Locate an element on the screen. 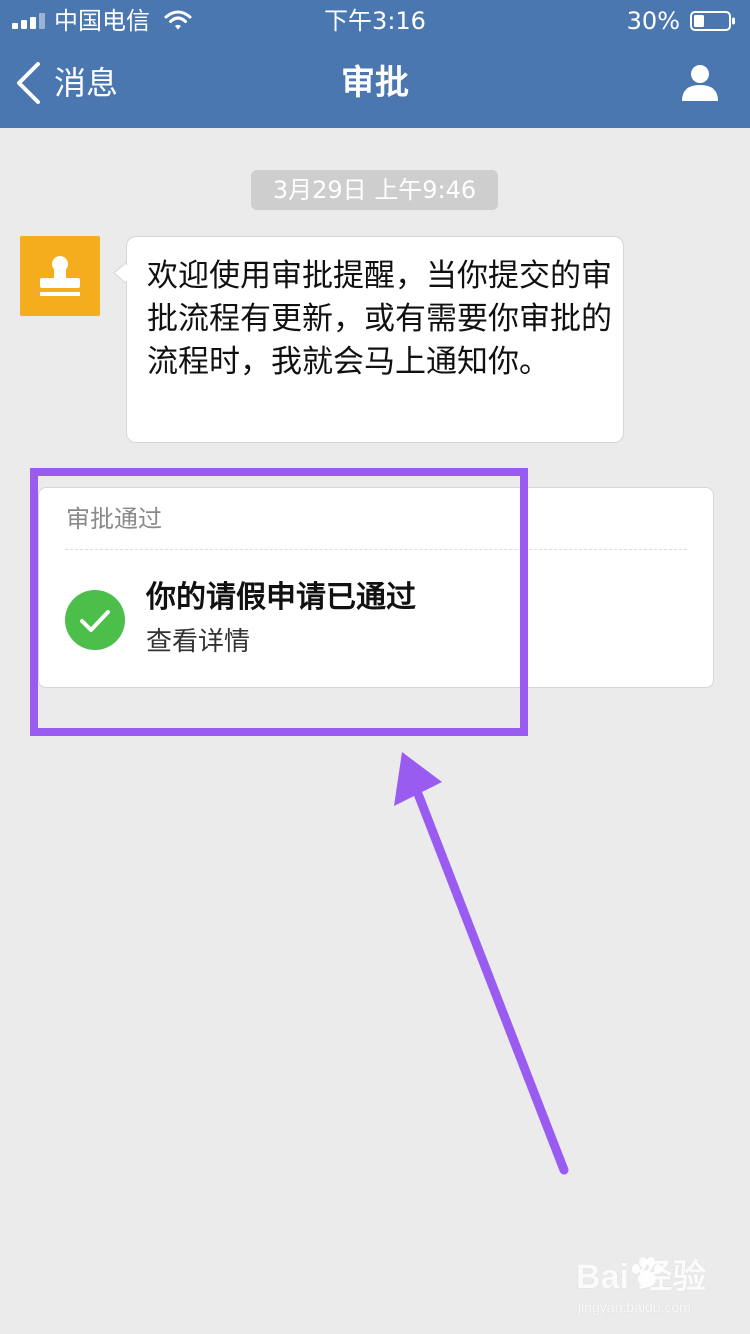  top-bar: 中国电信 下午3:16 30% 消息 审批 is located at coordinates (375, 64).